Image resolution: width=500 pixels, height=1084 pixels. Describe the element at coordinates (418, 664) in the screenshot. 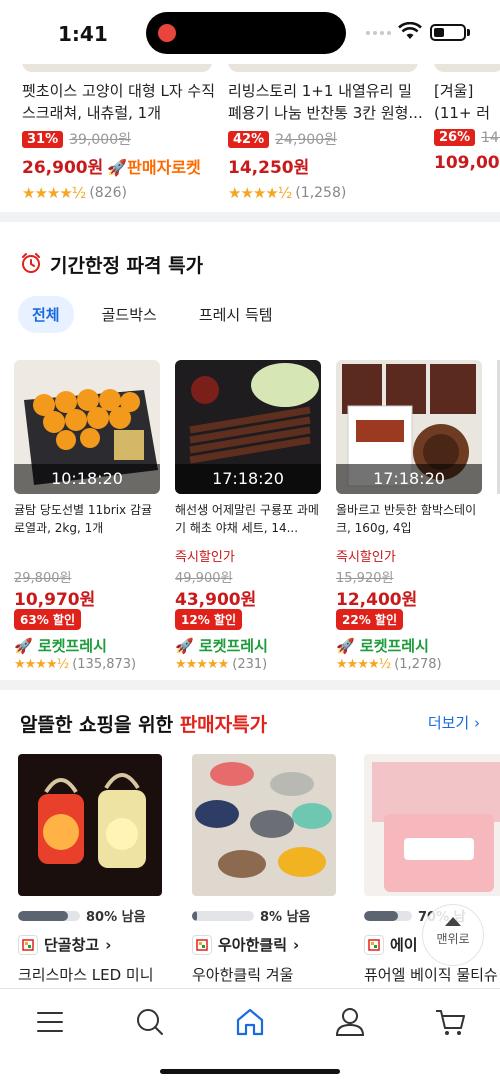

I see `rating-count: (1,278)` at that location.